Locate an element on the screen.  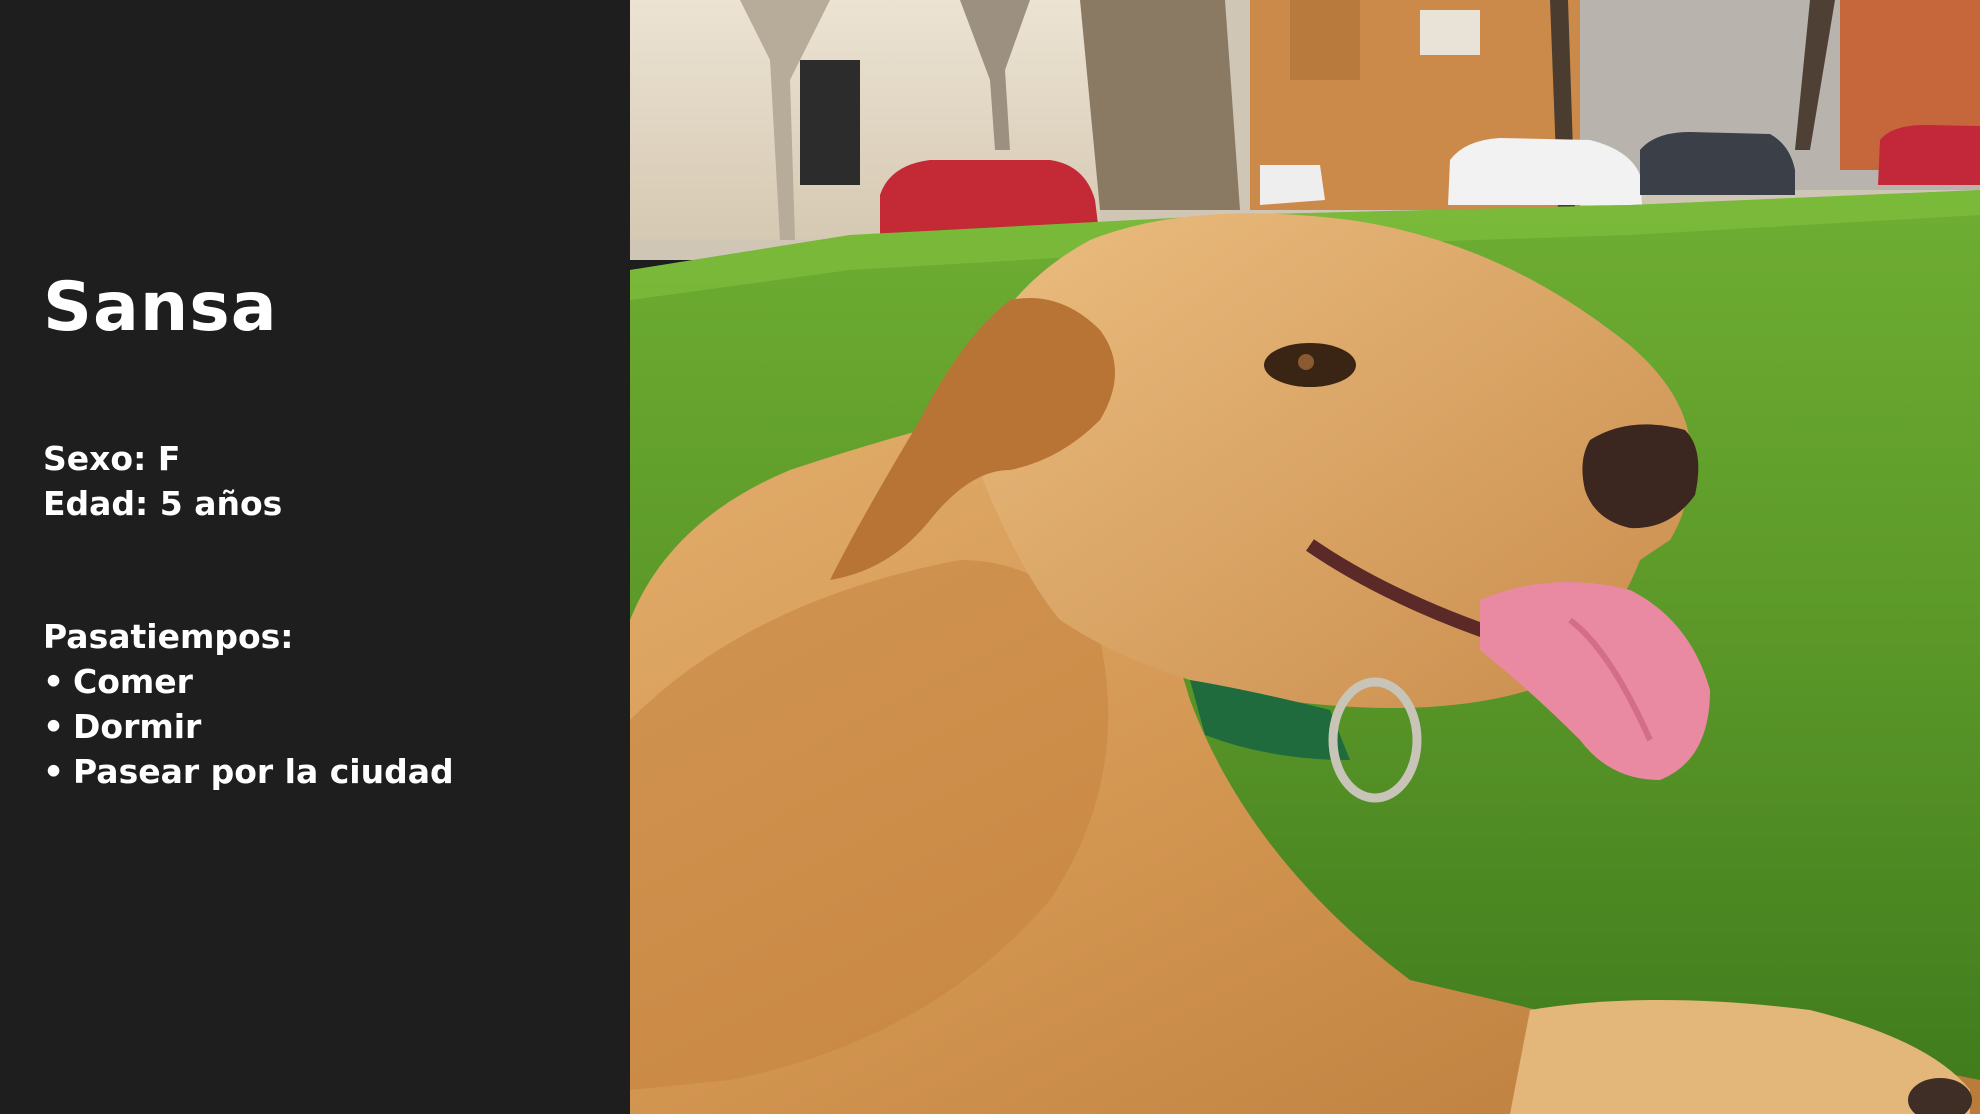
hobbies-title: Pasatiempos: is located at coordinates (168, 636).